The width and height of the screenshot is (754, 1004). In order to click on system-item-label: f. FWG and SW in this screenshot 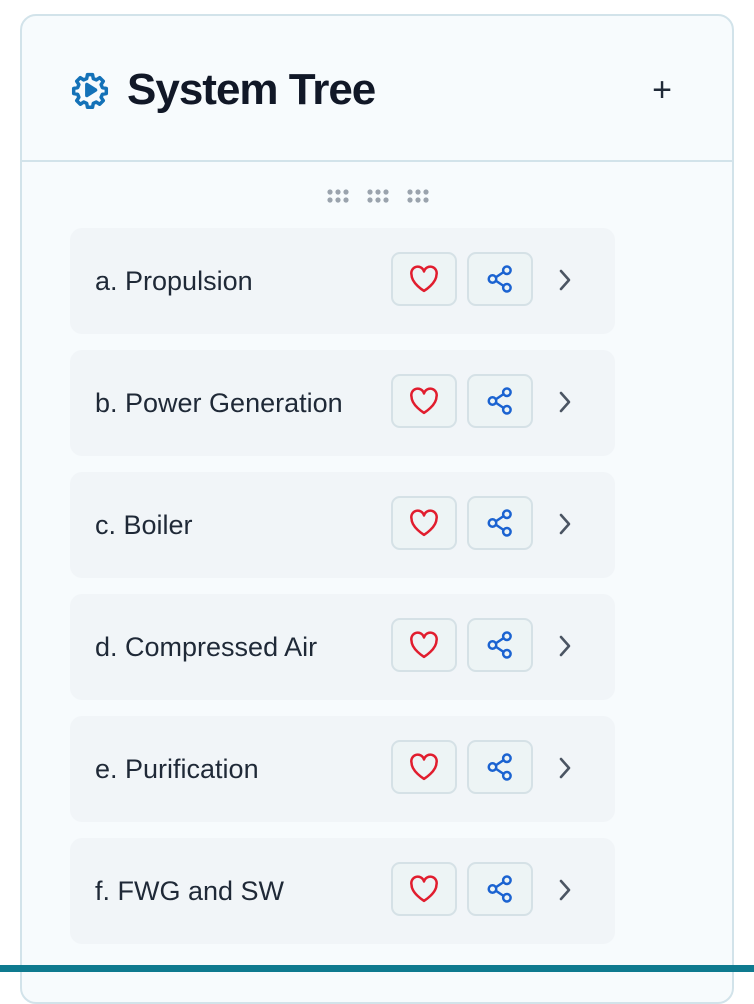, I will do `click(190, 890)`.